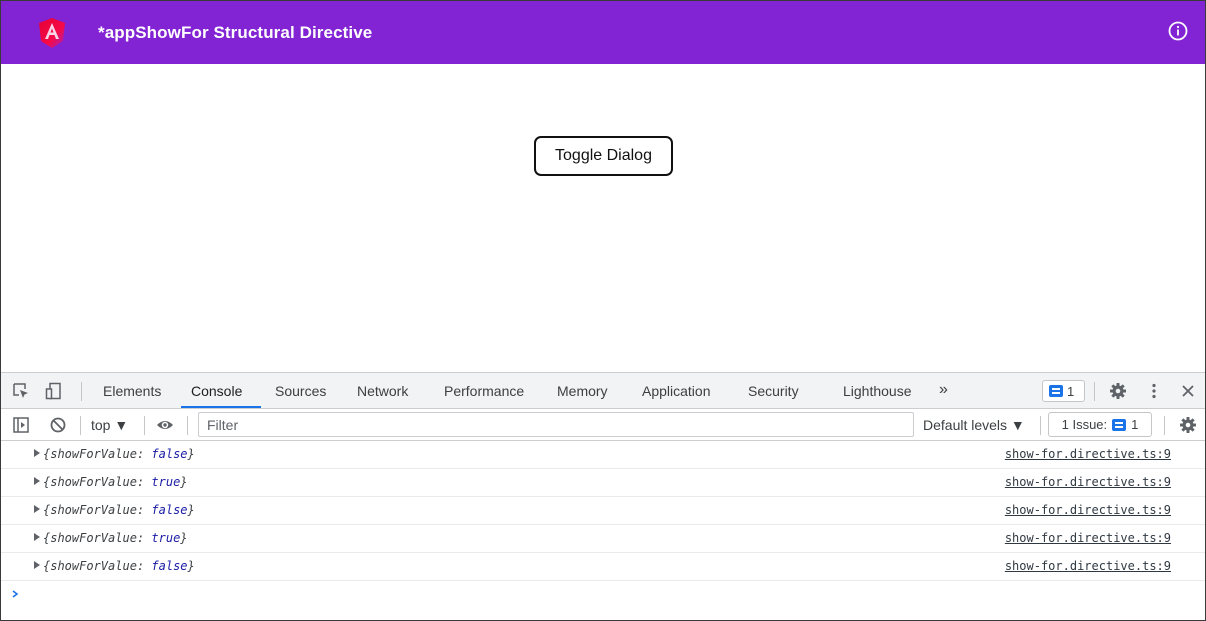  What do you see at coordinates (974, 425) in the screenshot?
I see `default-levels-select: Default levels ▼` at bounding box center [974, 425].